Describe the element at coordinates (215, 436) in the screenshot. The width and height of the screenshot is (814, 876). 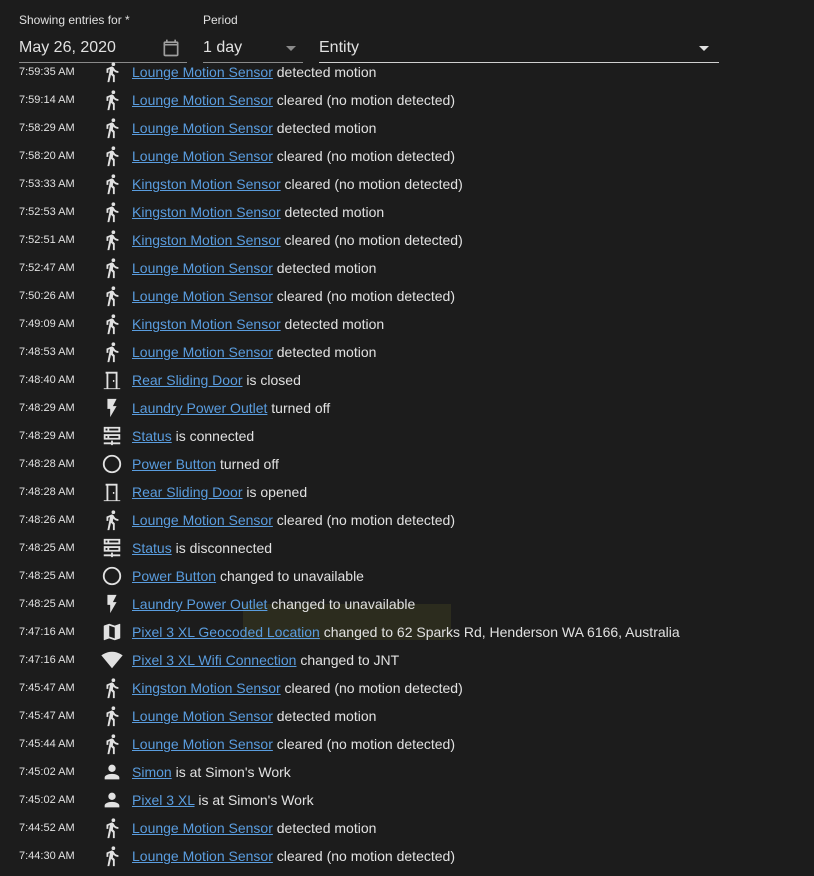
I see `log-entry-text: is connected` at that location.